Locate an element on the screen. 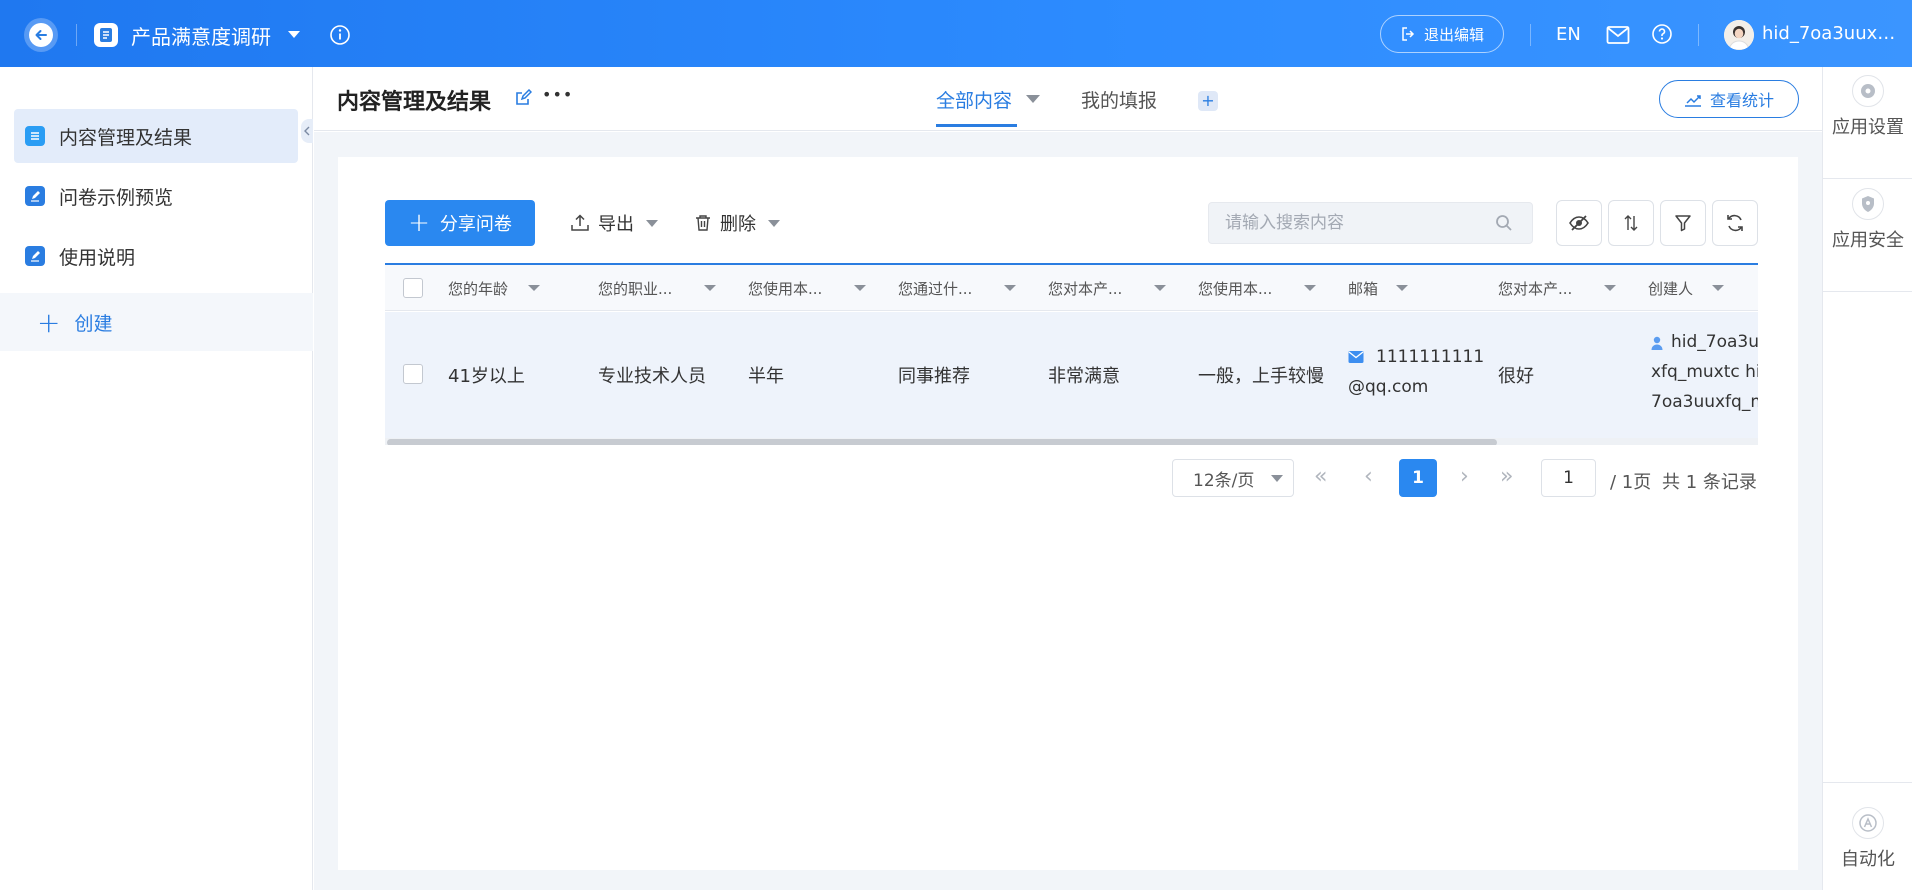 This screenshot has width=1912, height=890. create-button: + 创建 is located at coordinates (156, 322).